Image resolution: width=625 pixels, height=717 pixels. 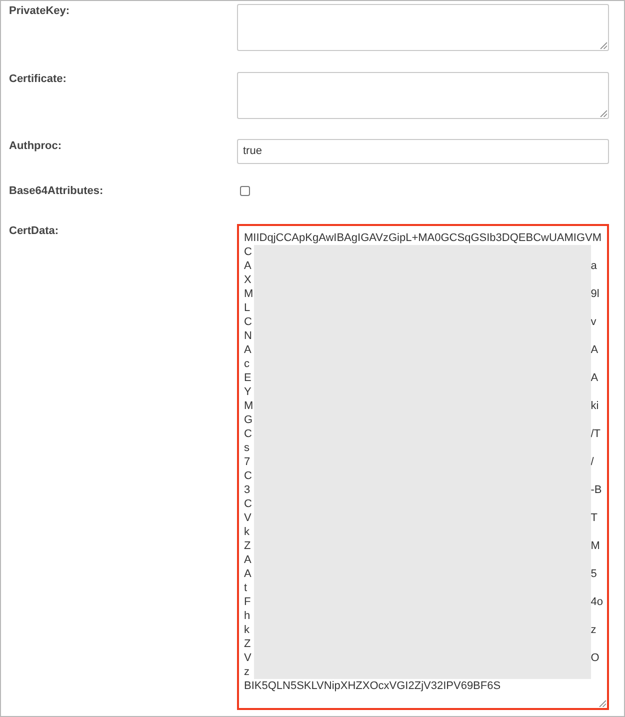 What do you see at coordinates (423, 238) in the screenshot?
I see `text-line: MIIDqjCCApKgAwIBAgIGAVzGipL+MA0GCSqGSIb3DQEBCwUAMIGVM` at bounding box center [423, 238].